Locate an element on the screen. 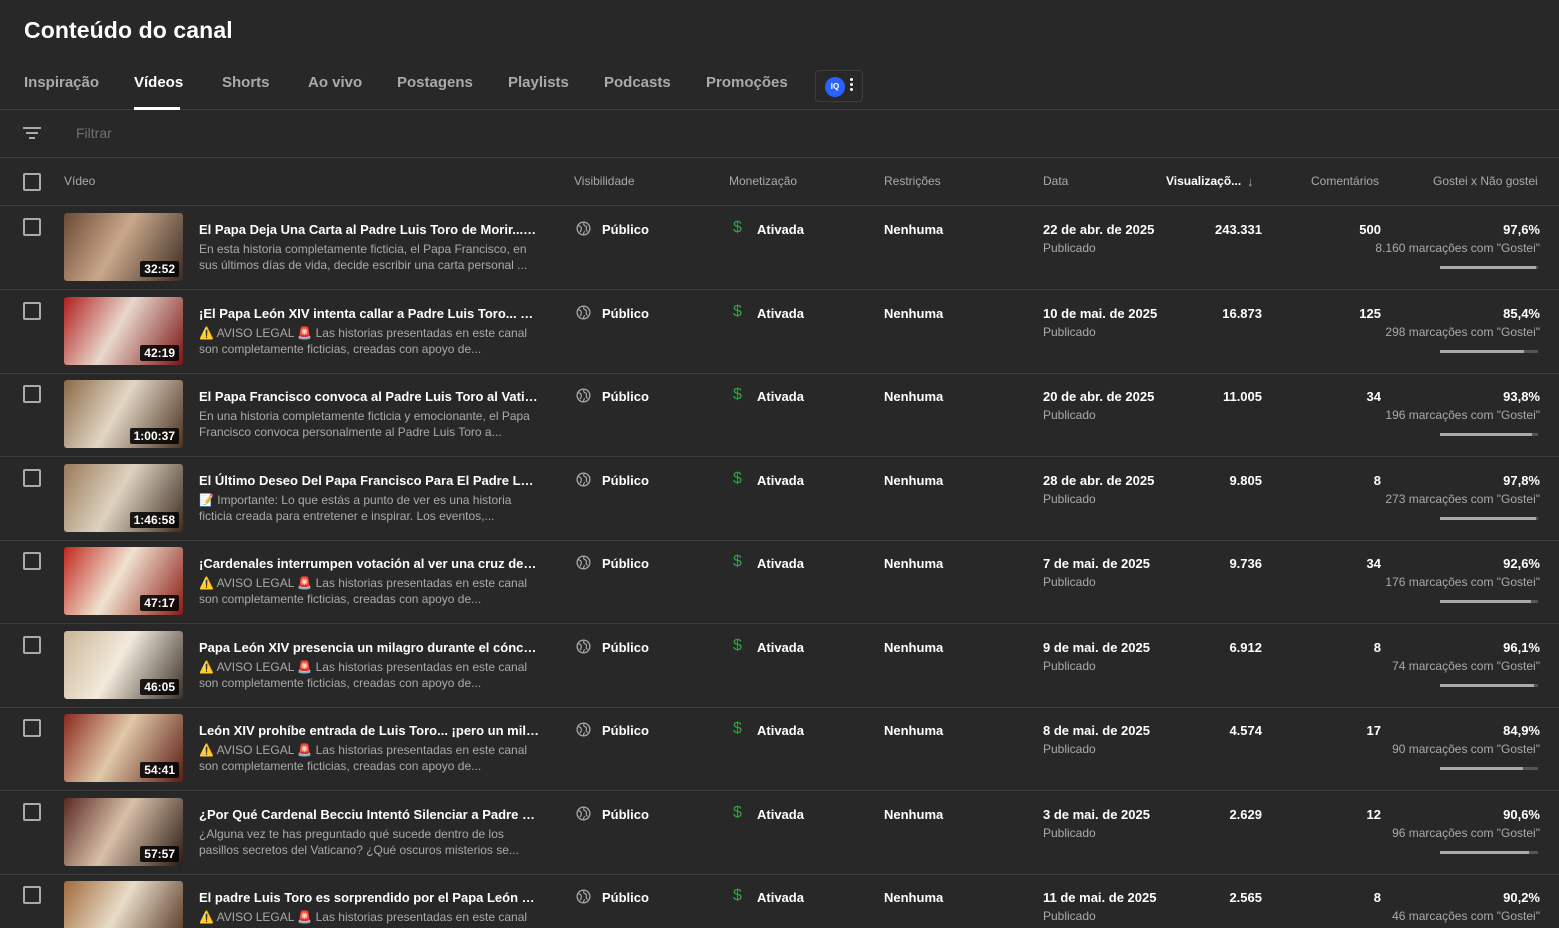 This screenshot has width=1559, height=928. tab-playlists: Playlists is located at coordinates (538, 82).